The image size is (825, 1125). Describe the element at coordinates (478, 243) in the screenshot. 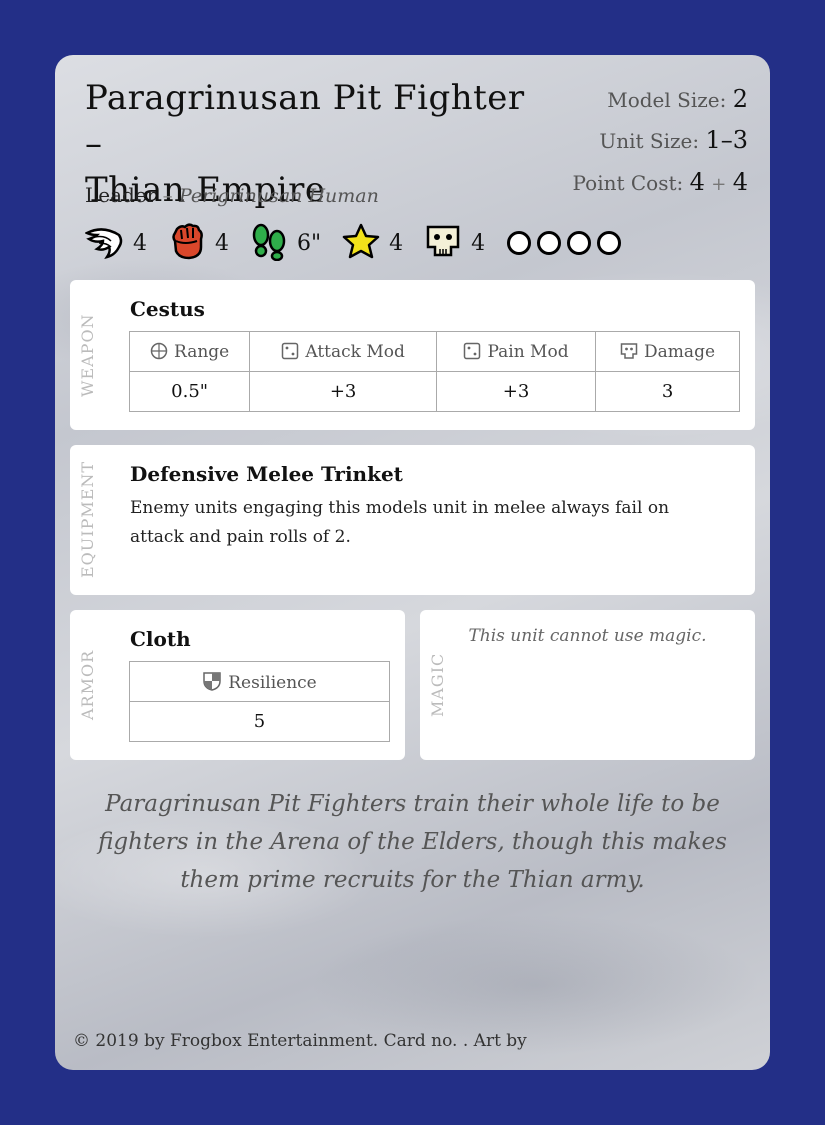

I see `stat-skull-value: 4` at that location.